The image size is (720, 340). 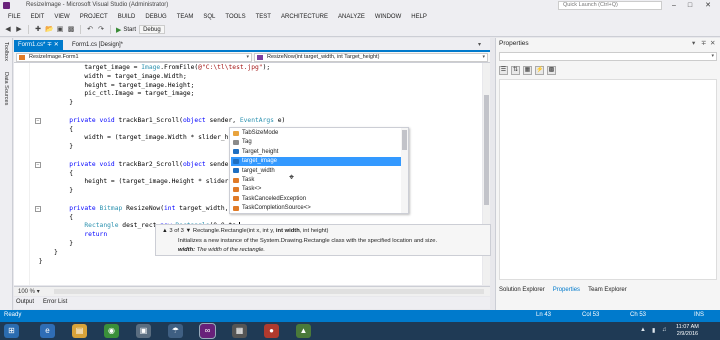 What do you see at coordinates (155, 17) in the screenshot?
I see `menu-item-debug: DEBUG` at bounding box center [155, 17].